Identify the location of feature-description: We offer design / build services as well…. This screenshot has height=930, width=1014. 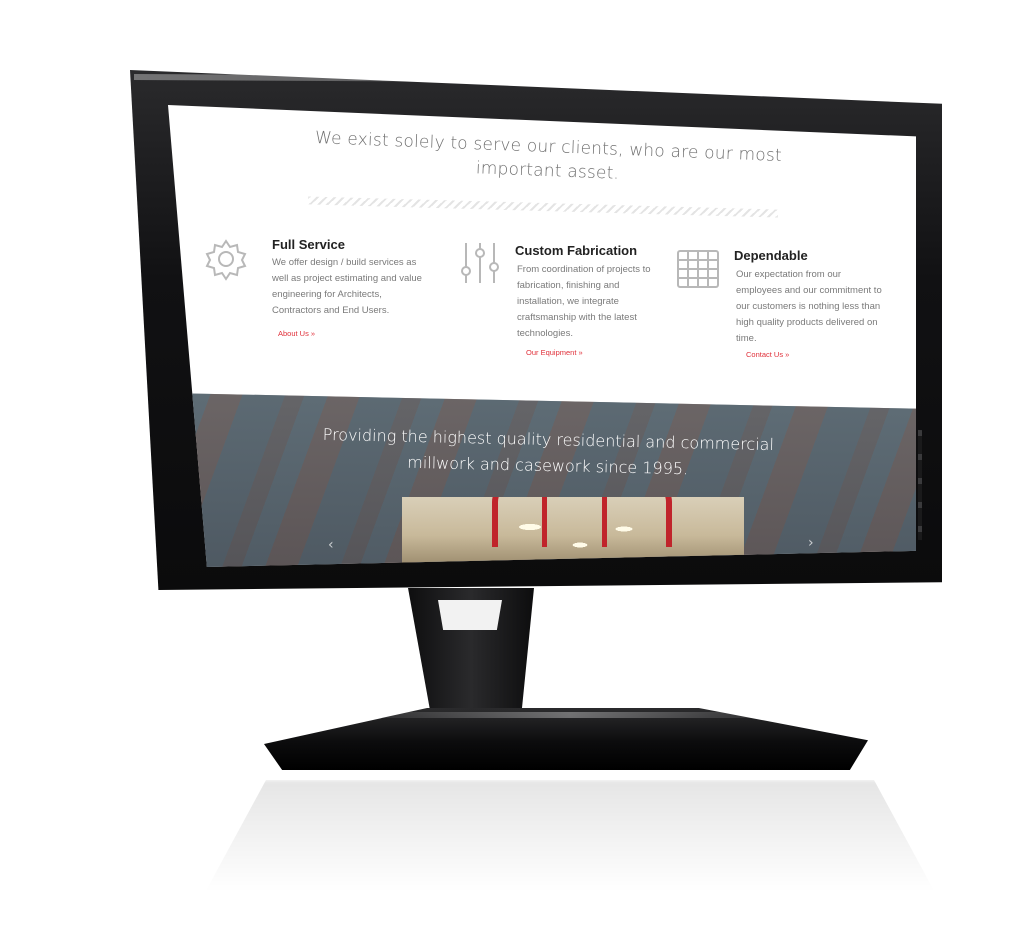
(347, 286).